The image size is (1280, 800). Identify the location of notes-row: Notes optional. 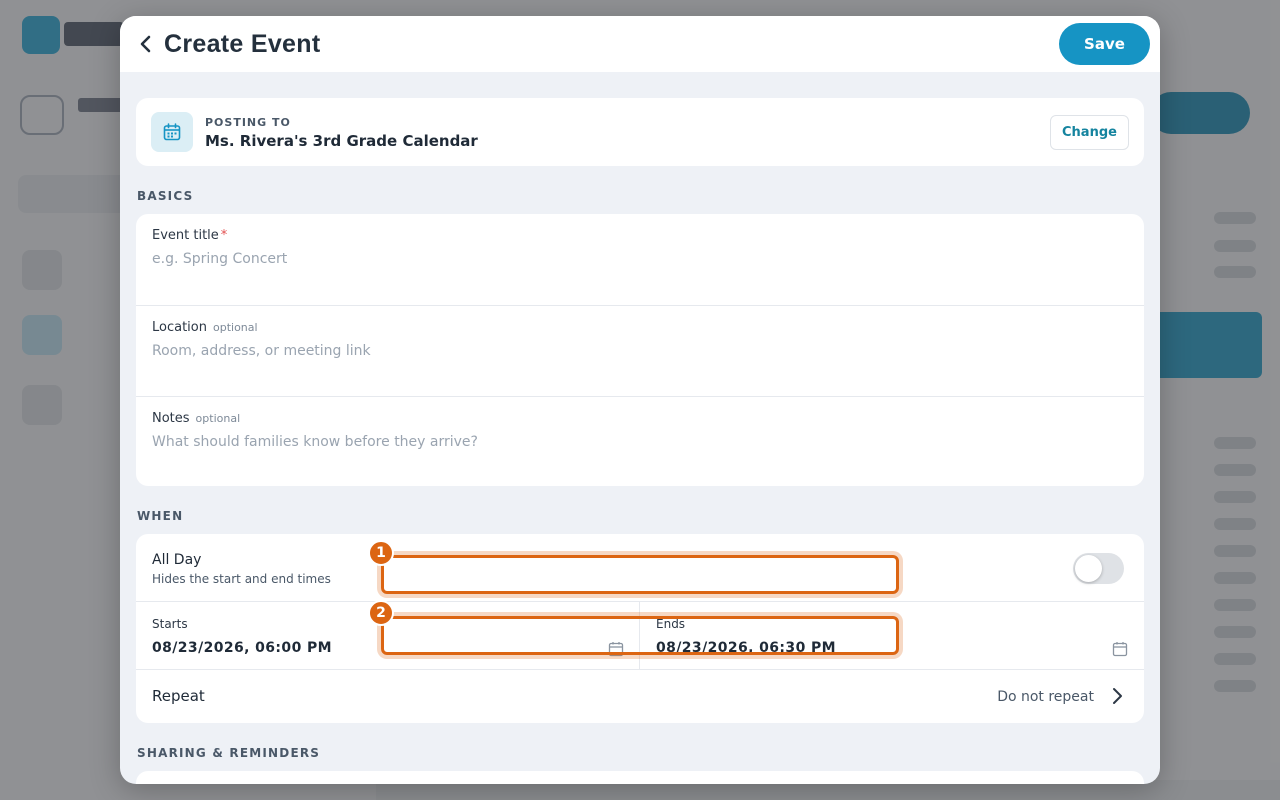
(640, 441).